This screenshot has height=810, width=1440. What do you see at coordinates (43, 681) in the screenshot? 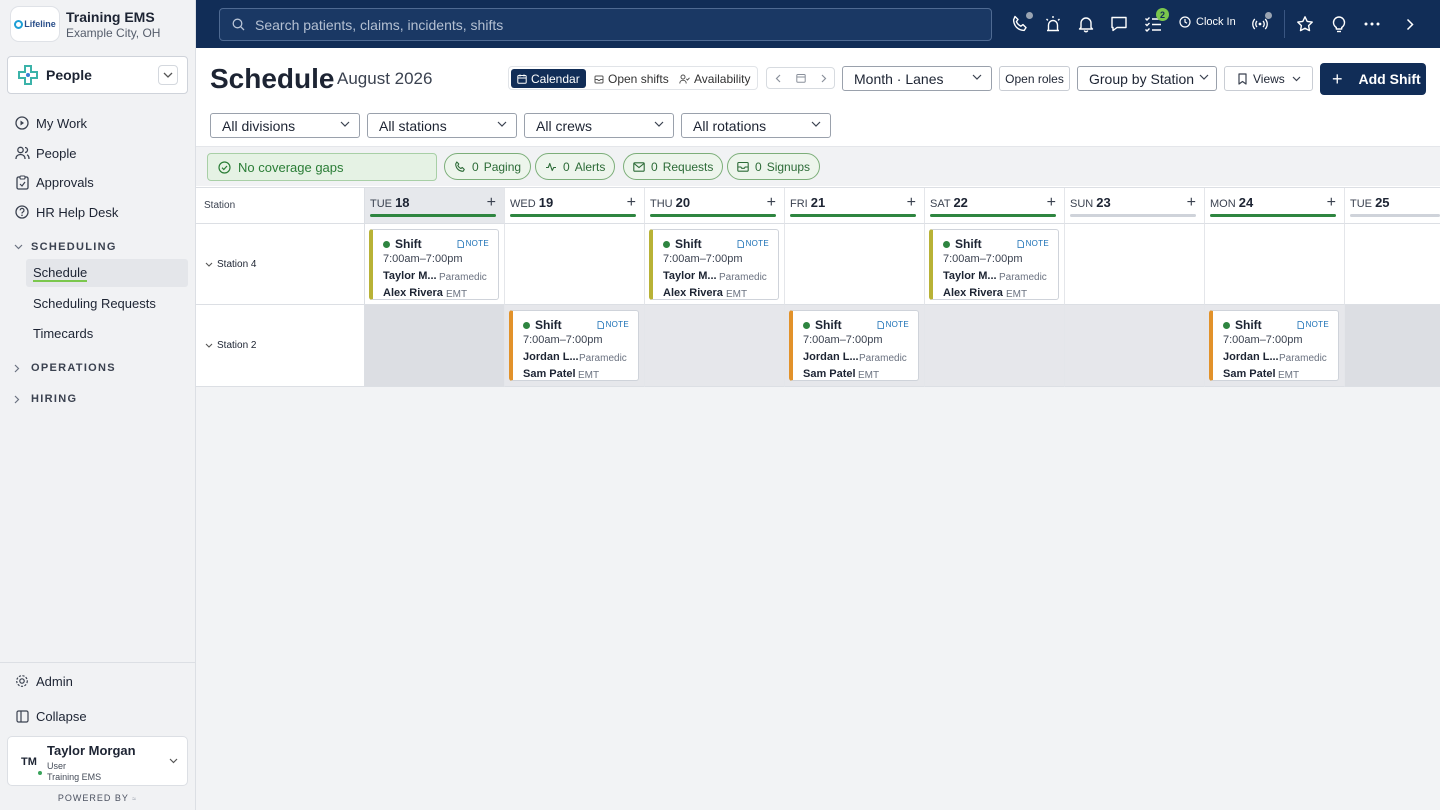
I see `nav-admin: Admin` at bounding box center [43, 681].